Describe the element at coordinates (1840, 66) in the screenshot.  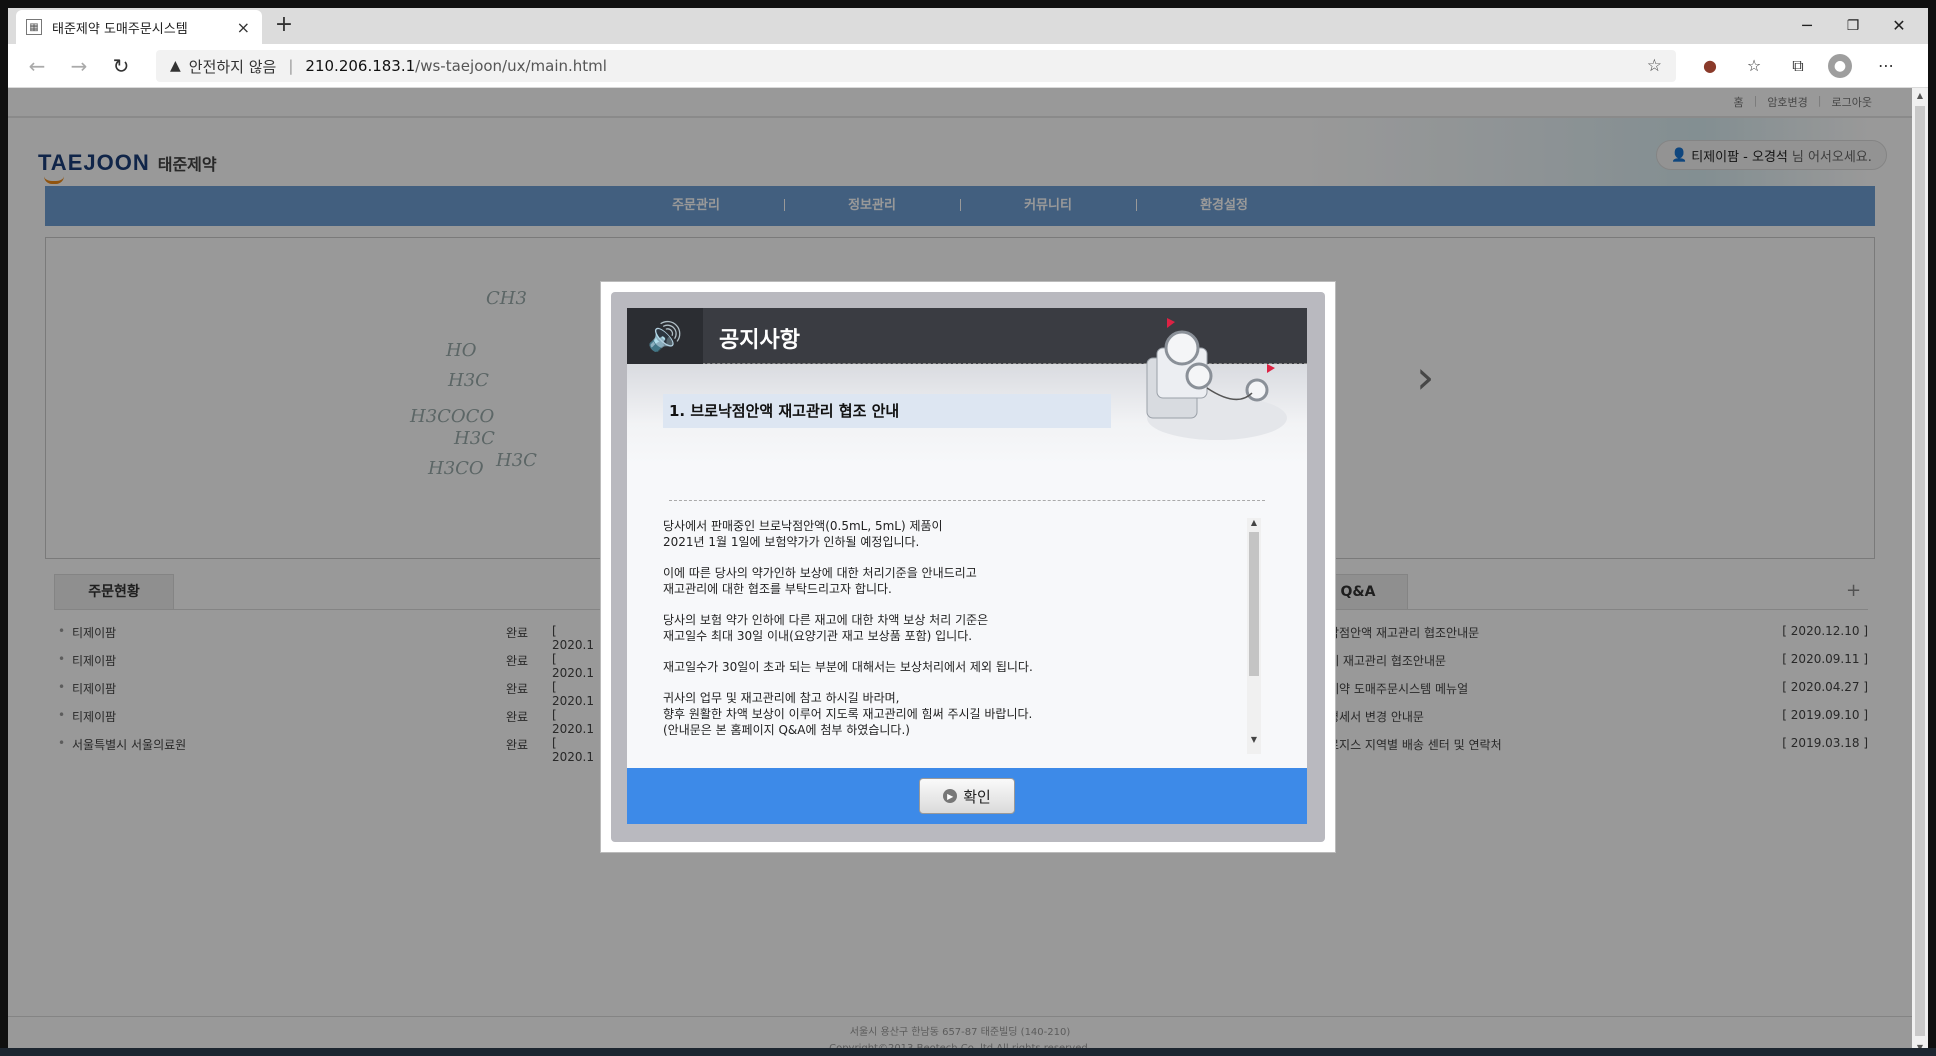
I see `profile-icon: ●` at that location.